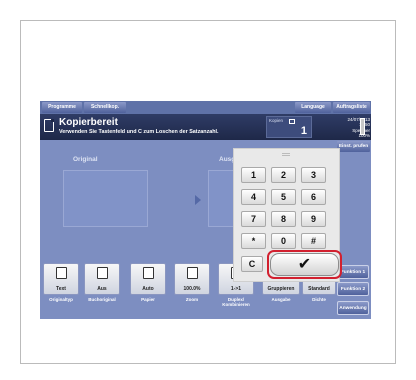 This screenshot has width=416, height=380. I want to click on tile-value: Aus, so click(102, 289).